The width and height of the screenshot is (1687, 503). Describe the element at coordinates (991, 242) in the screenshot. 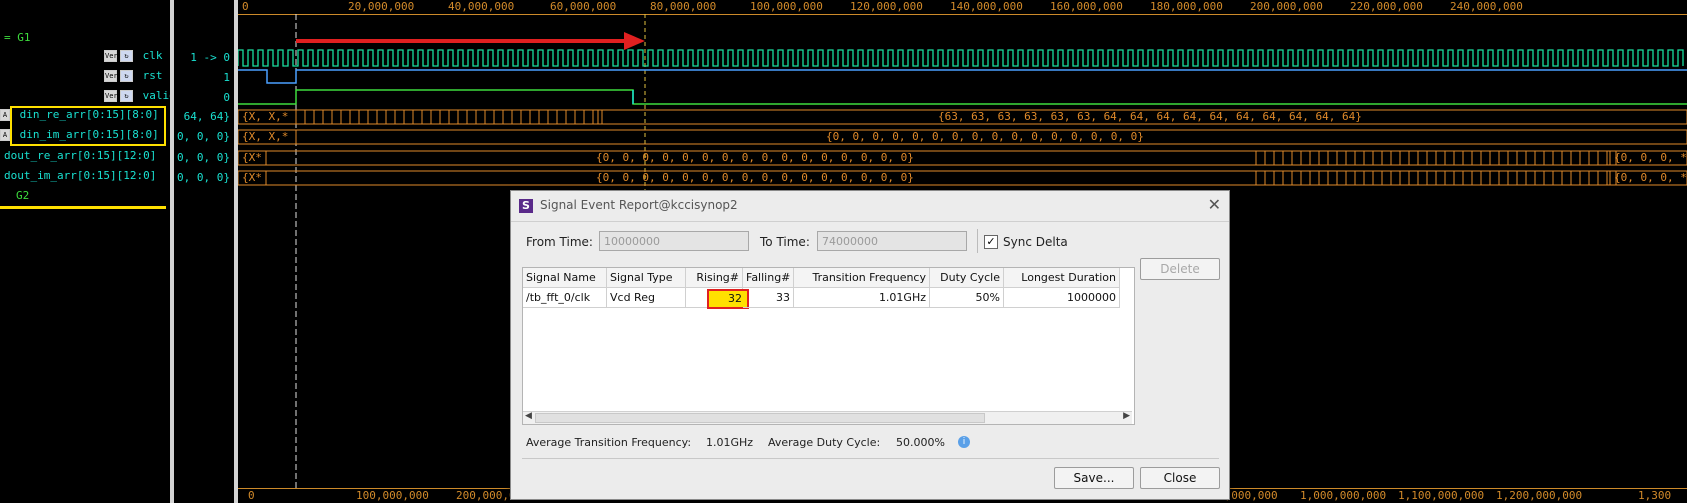

I see `sync-delta-checkbox: ✓` at that location.